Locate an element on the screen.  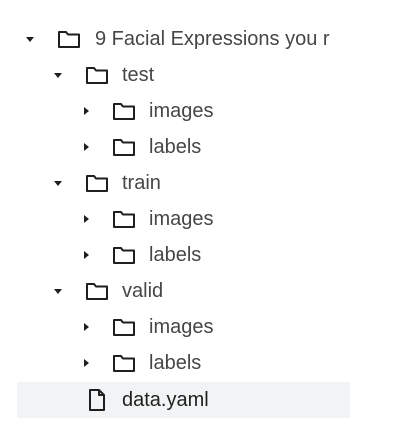
tree-item-test-labels-folder: labels is located at coordinates (183, 147).